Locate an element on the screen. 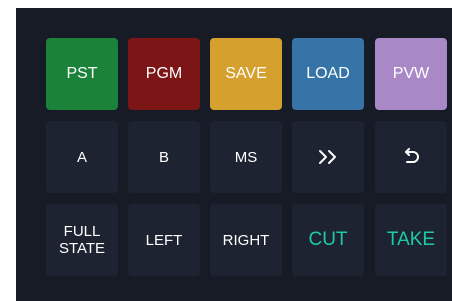  full-state-button: FULL STATE is located at coordinates (82, 240).